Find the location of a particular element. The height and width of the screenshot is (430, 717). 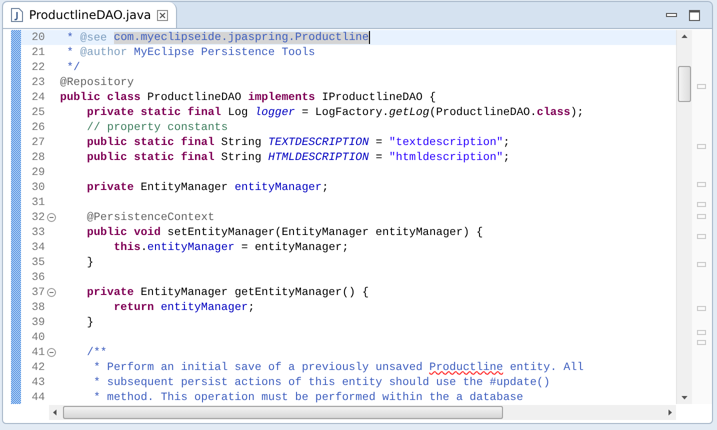

line-number: 36 is located at coordinates (37, 278).